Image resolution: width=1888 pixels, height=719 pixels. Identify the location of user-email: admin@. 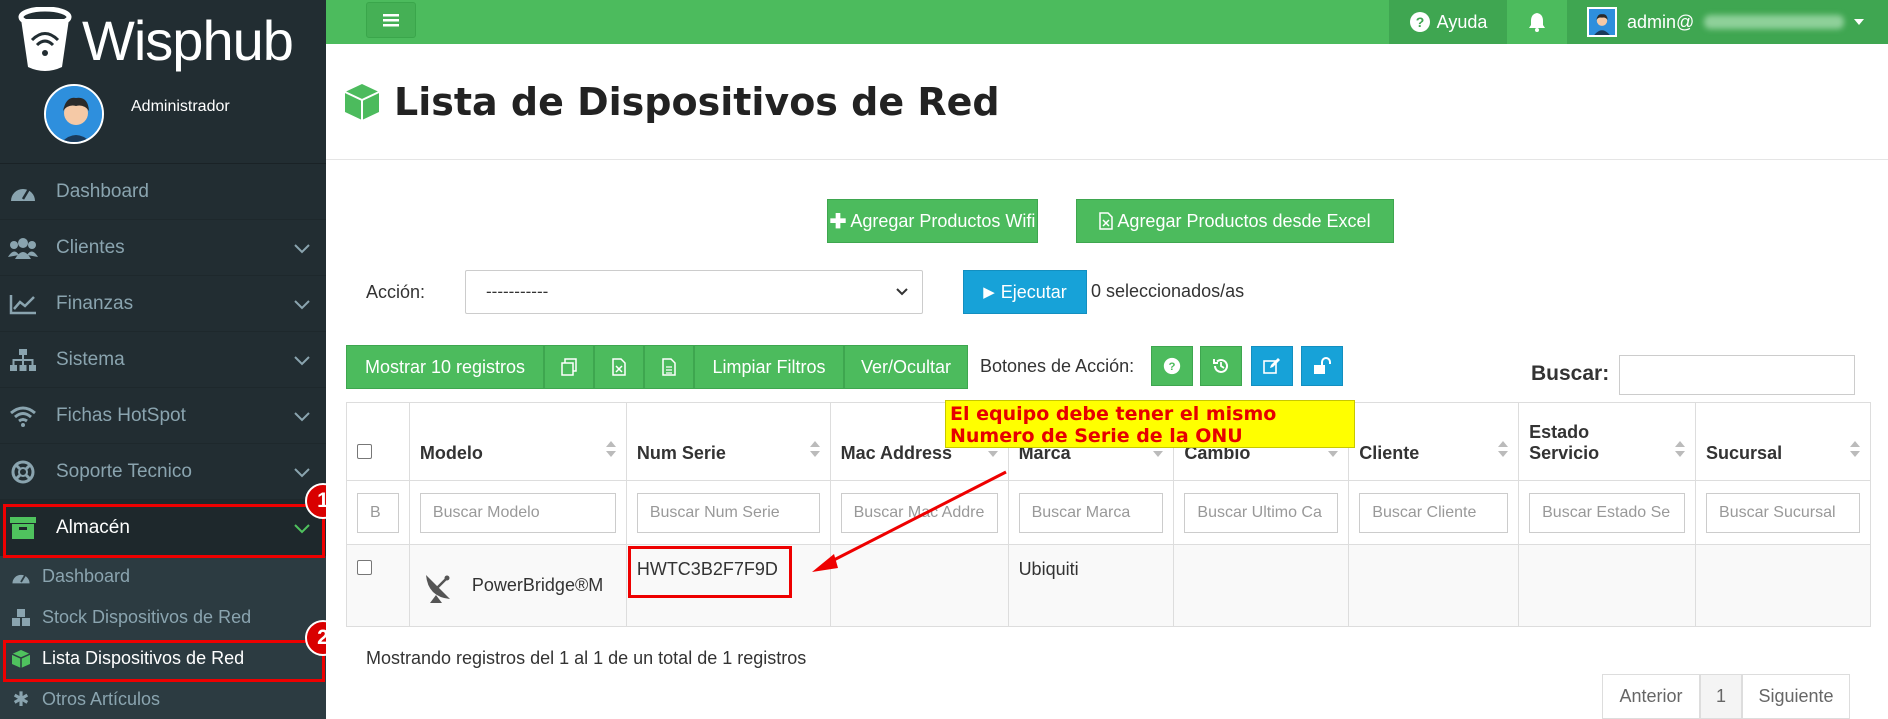
(1661, 21).